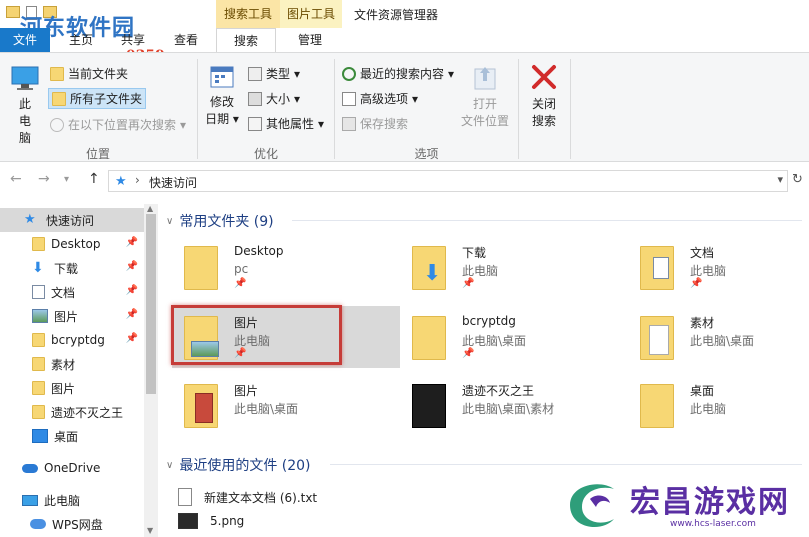  I want to click on folder-tile-bcryptdg: bcryptdg 此电脑\桌面 📌, so click(514, 337).